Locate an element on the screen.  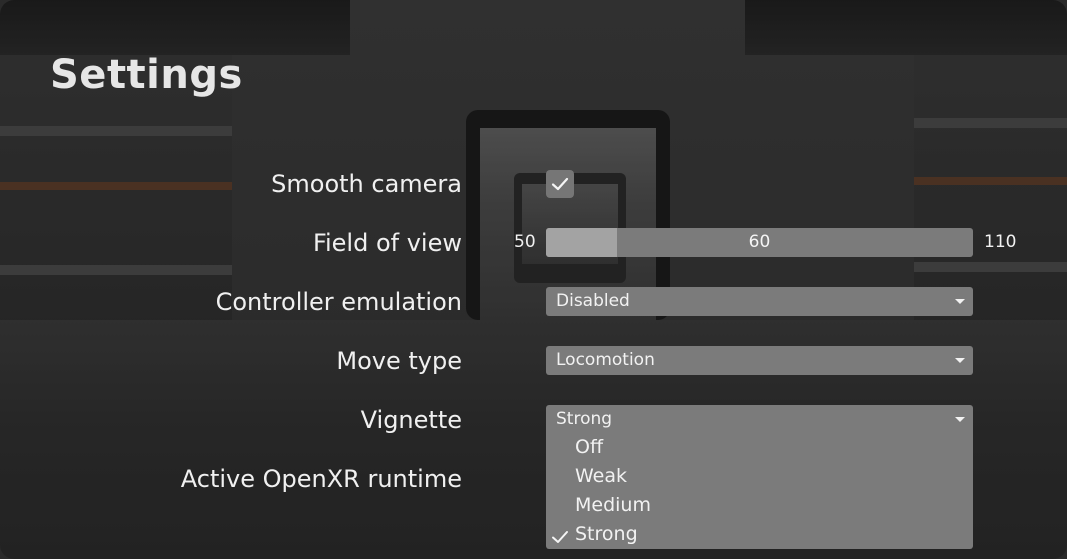
controller-emulation-label: Controller emulation is located at coordinates (338, 302).